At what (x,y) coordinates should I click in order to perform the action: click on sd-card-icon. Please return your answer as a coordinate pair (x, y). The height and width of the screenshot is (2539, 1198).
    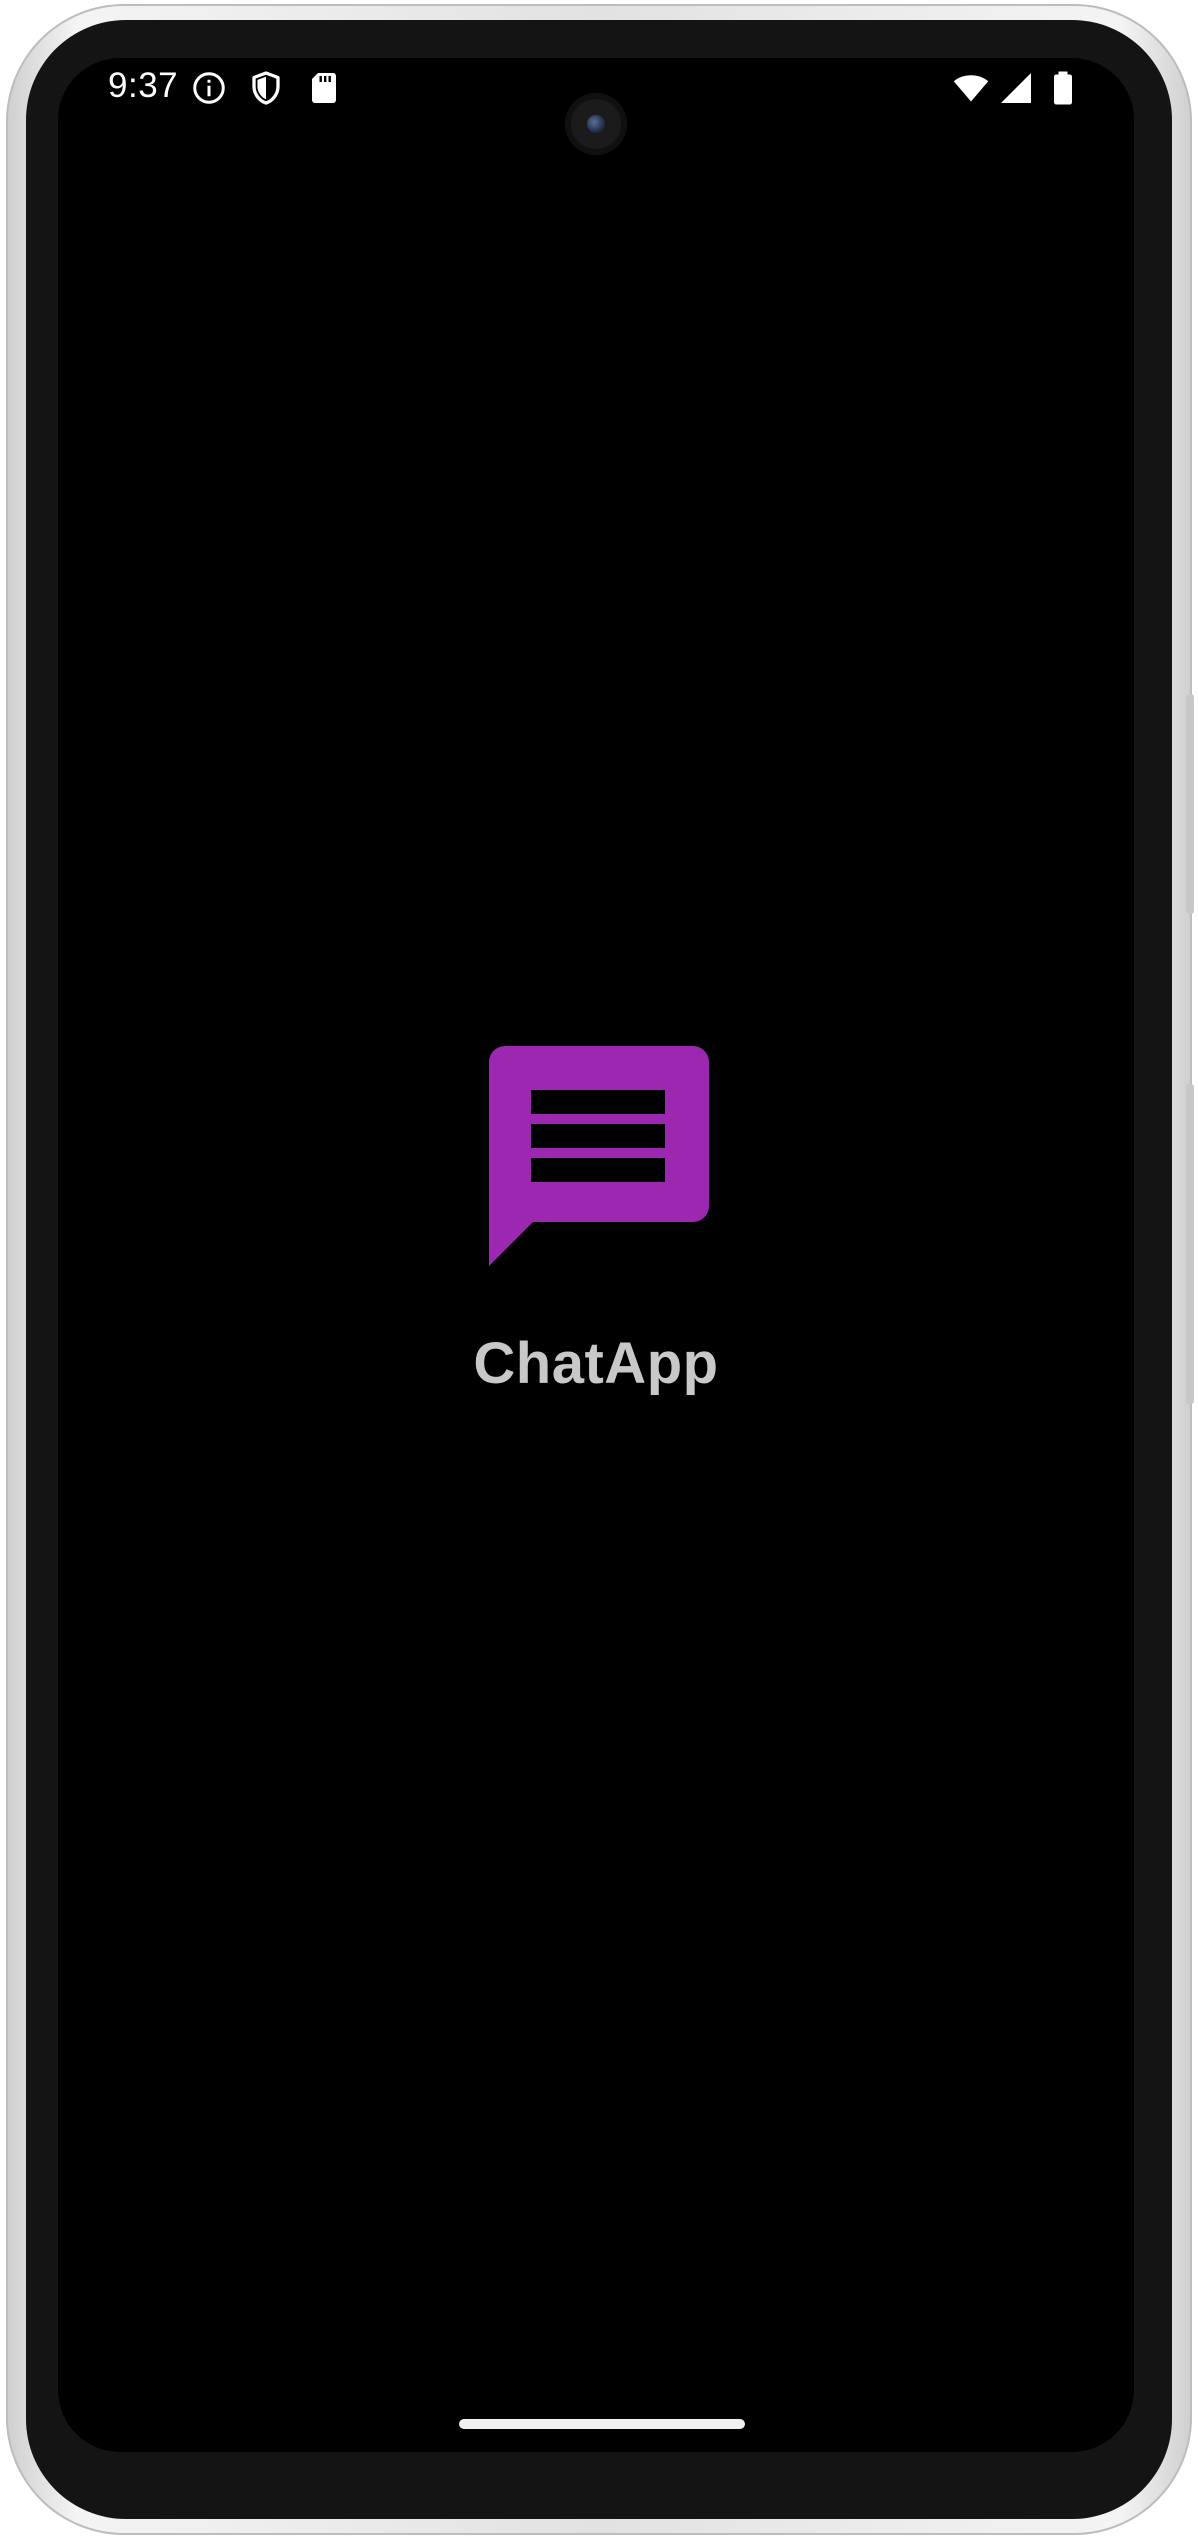
    Looking at the image, I should click on (324, 88).